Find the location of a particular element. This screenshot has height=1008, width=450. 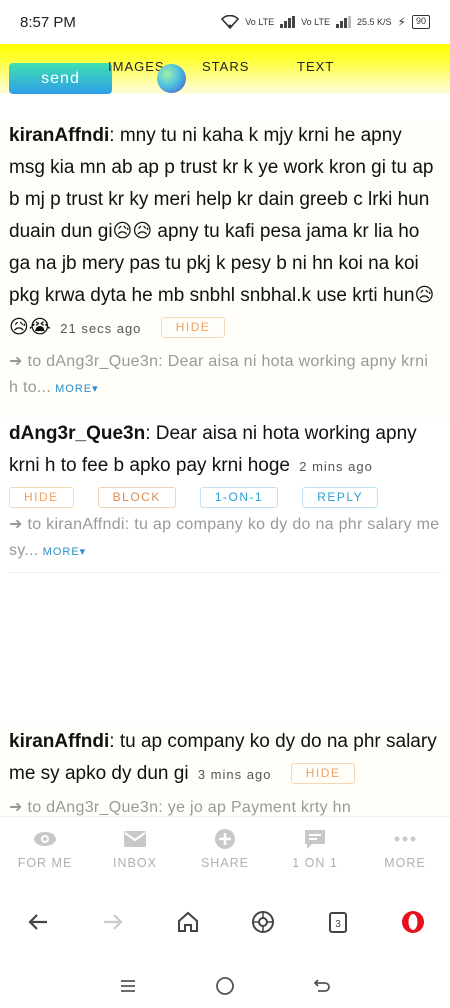

network-label-1: Vo LTE is located at coordinates (260, 22).